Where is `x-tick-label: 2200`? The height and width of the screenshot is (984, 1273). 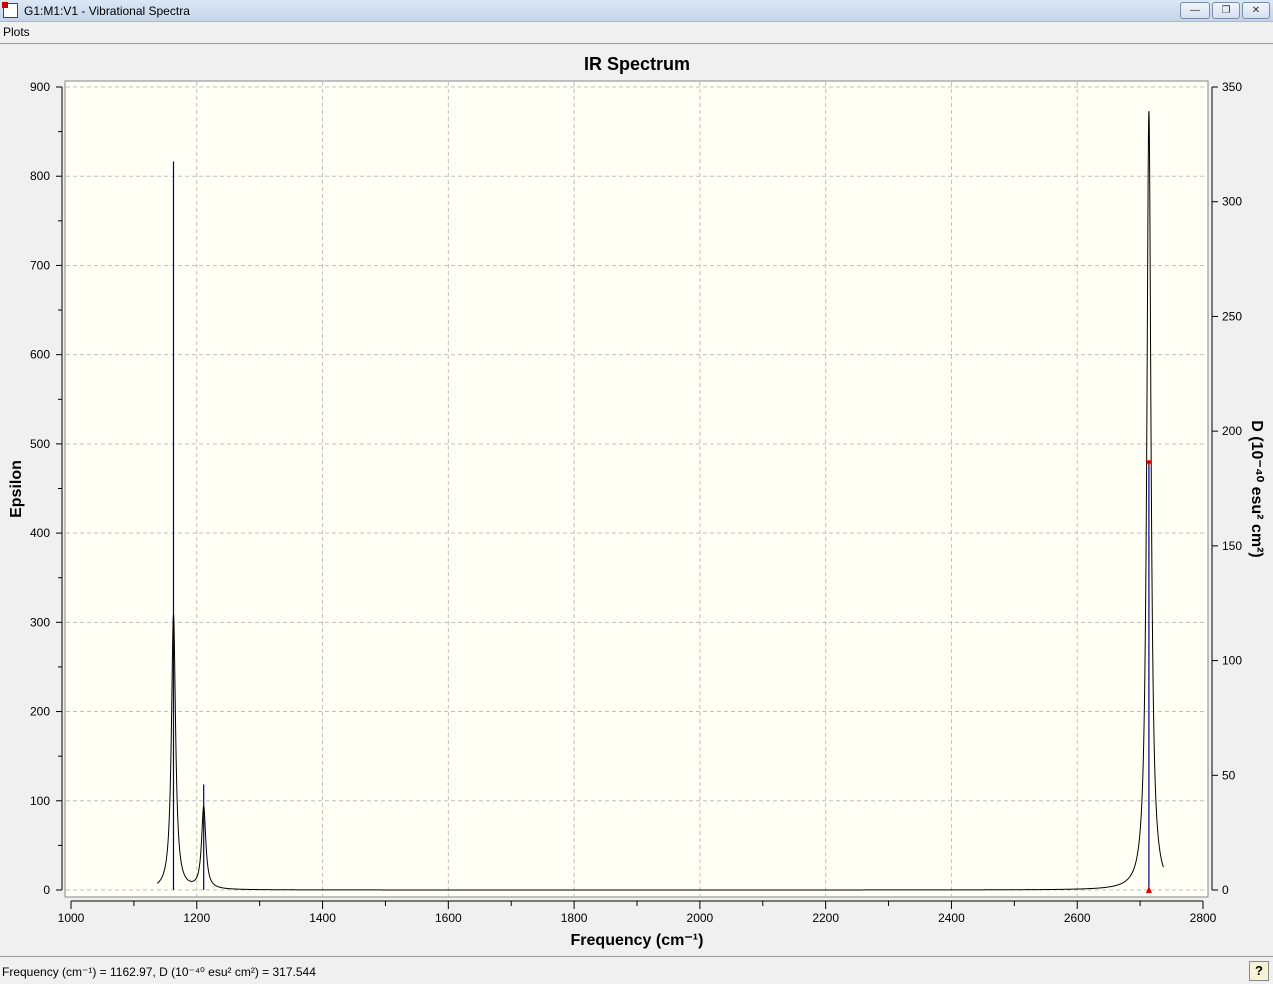
x-tick-label: 2200 is located at coordinates (825, 918).